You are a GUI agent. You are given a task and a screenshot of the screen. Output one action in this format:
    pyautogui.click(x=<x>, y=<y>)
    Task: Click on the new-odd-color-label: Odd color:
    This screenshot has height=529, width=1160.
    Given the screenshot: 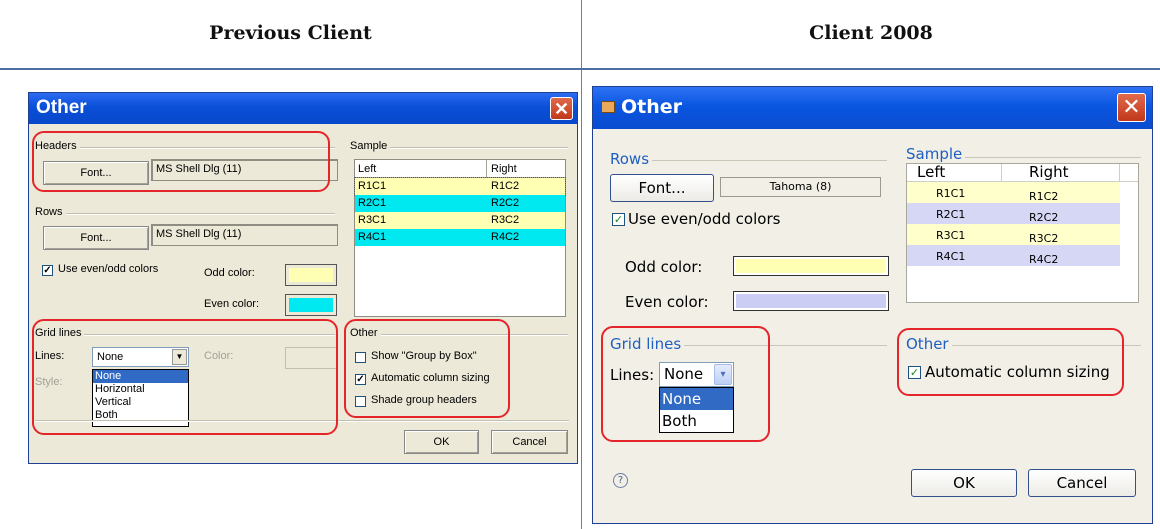 What is the action you would take?
    pyautogui.click(x=664, y=267)
    